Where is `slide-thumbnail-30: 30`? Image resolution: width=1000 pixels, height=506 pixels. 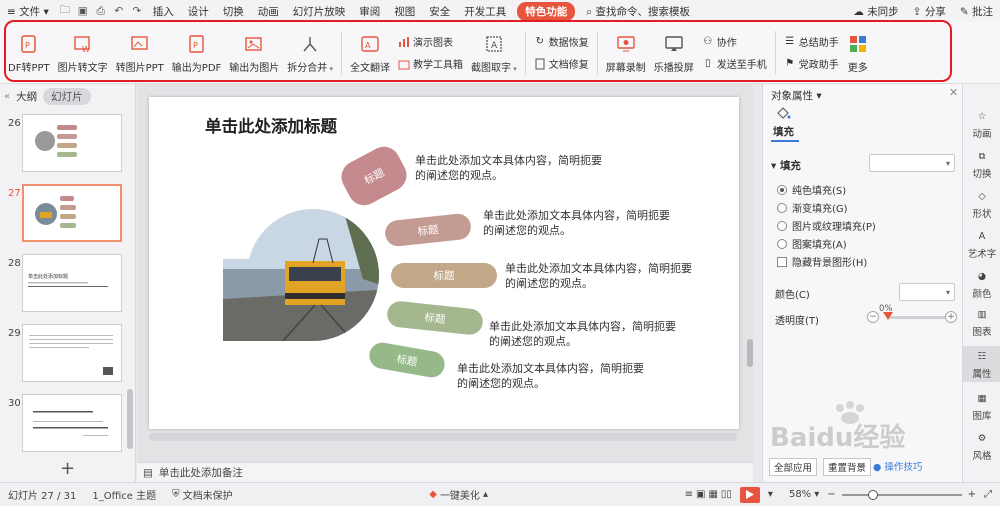 slide-thumbnail-30: 30 is located at coordinates (65, 424).